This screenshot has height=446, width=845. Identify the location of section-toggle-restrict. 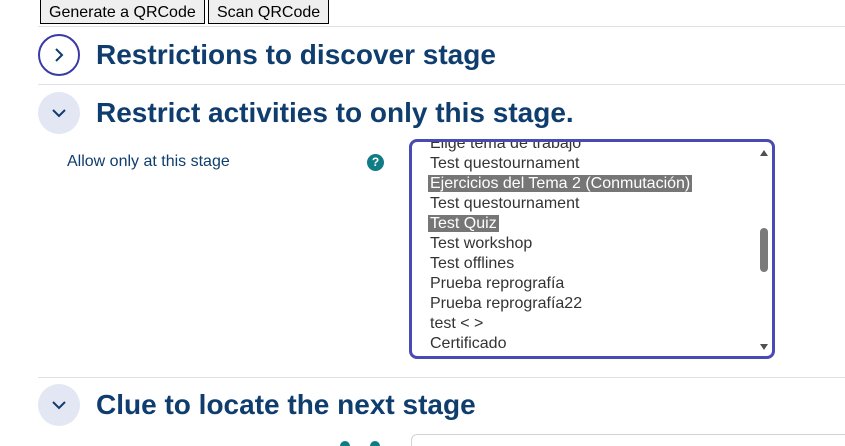
(59, 113).